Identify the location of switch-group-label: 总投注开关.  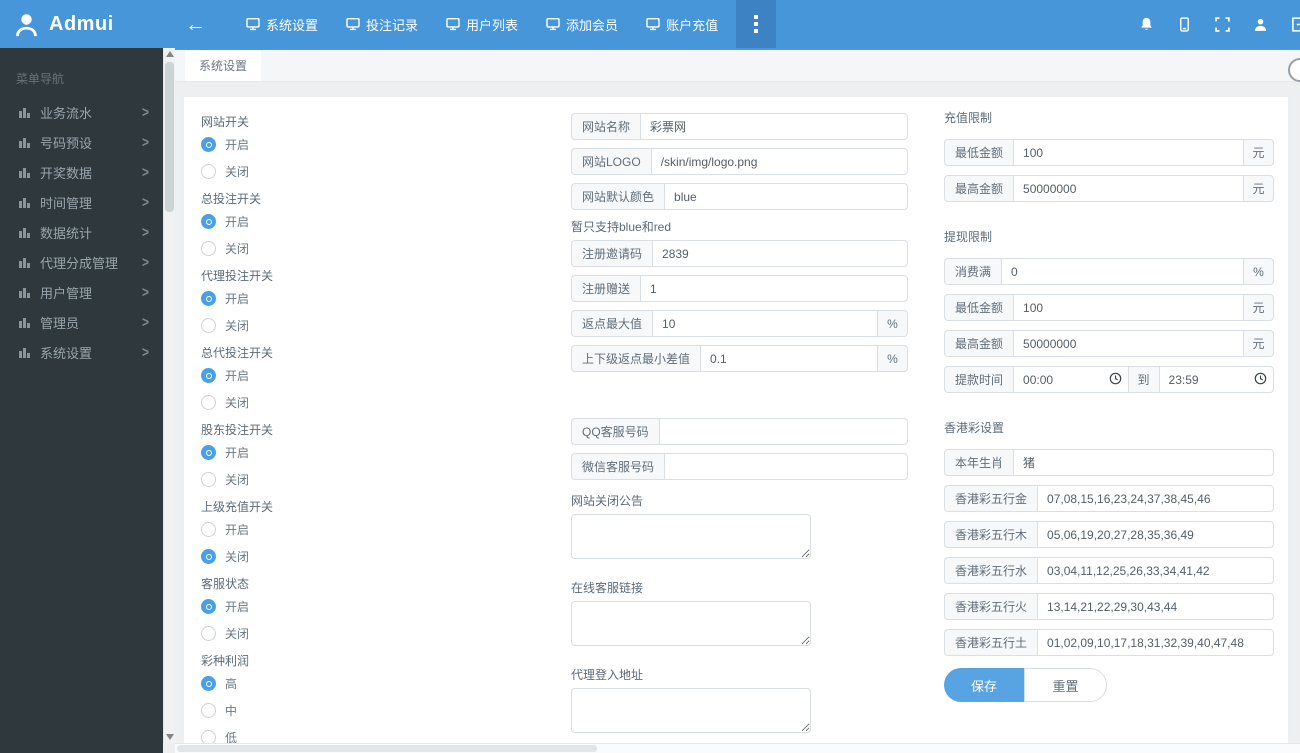
(231, 199).